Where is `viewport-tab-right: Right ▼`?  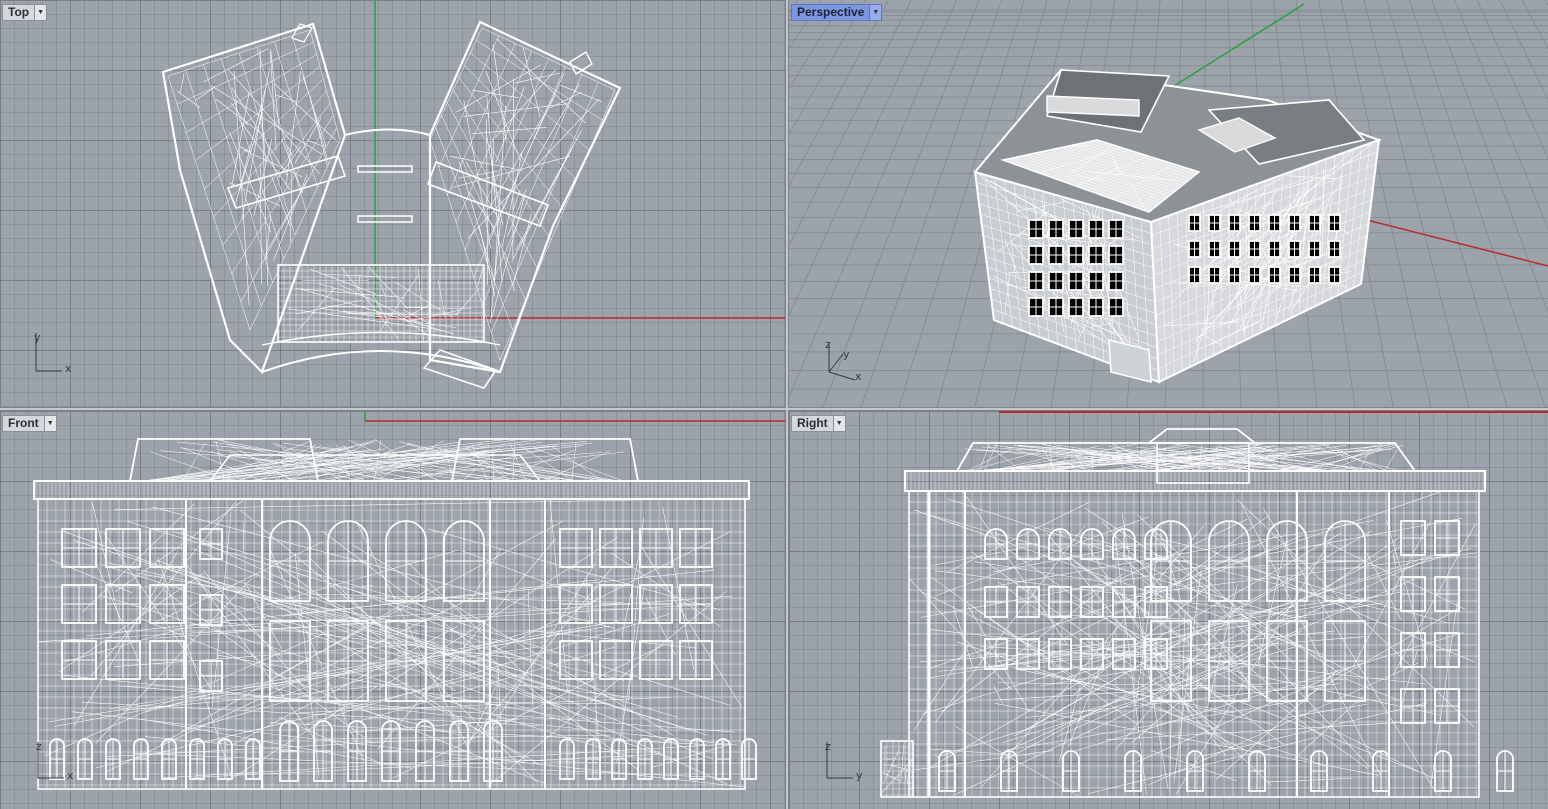 viewport-tab-right: Right ▼ is located at coordinates (818, 423).